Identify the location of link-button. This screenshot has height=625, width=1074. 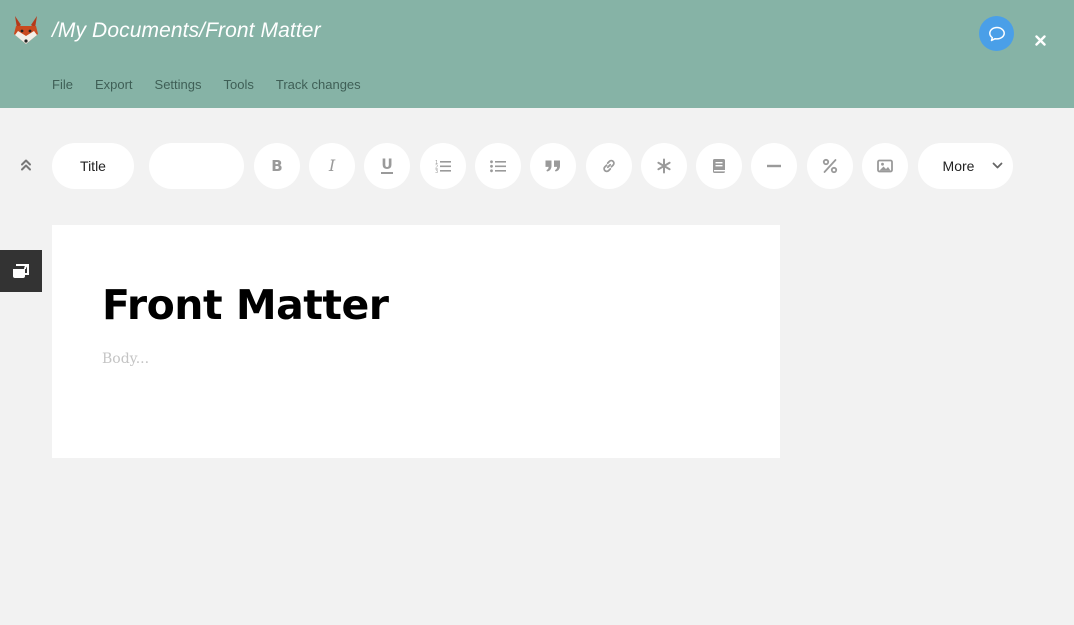
(609, 166).